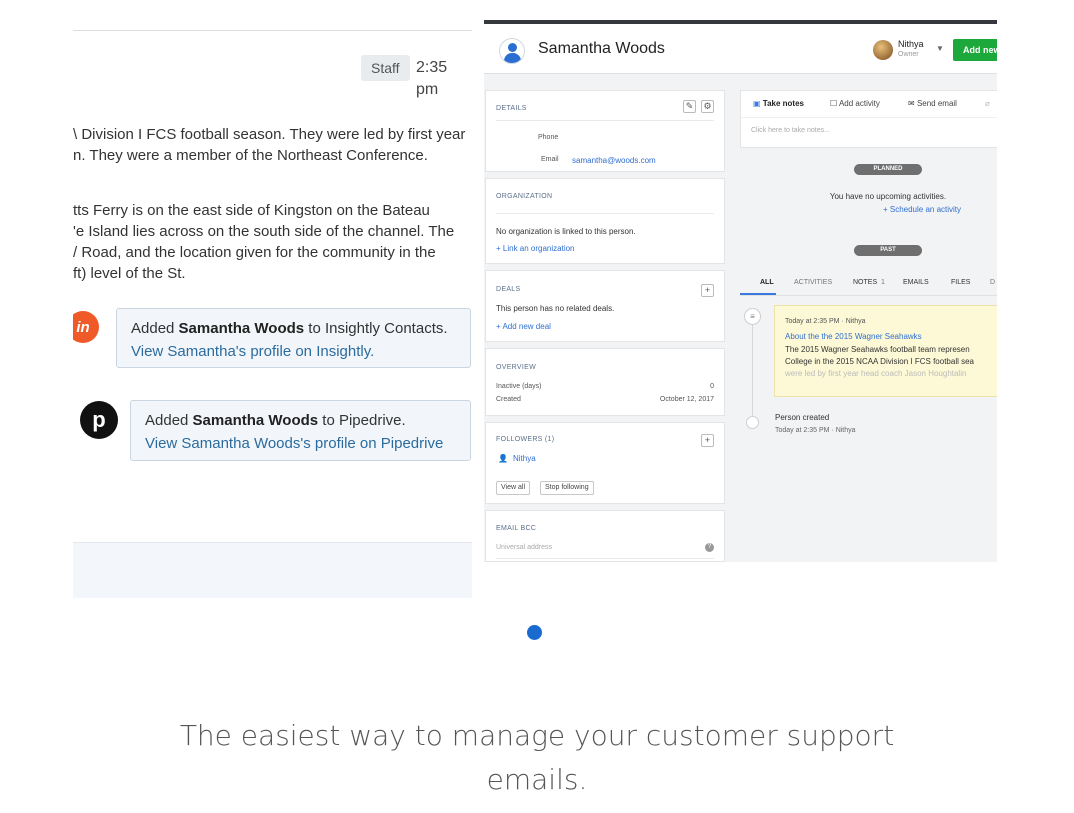 Image resolution: width=1074 pixels, height=813 pixels. I want to click on upcoming-text: You have no upcoming activities., so click(888, 196).